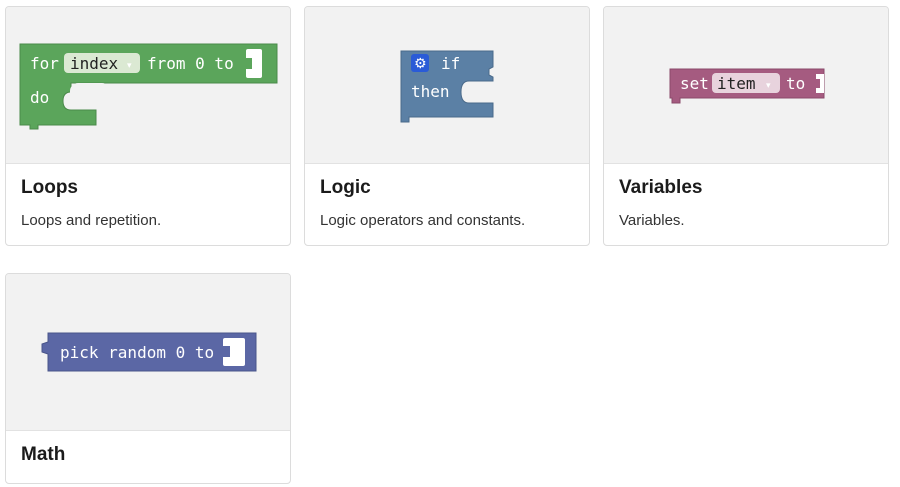  Describe the element at coordinates (137, 352) in the screenshot. I see `pick-random-label: pick random 0 to` at that location.